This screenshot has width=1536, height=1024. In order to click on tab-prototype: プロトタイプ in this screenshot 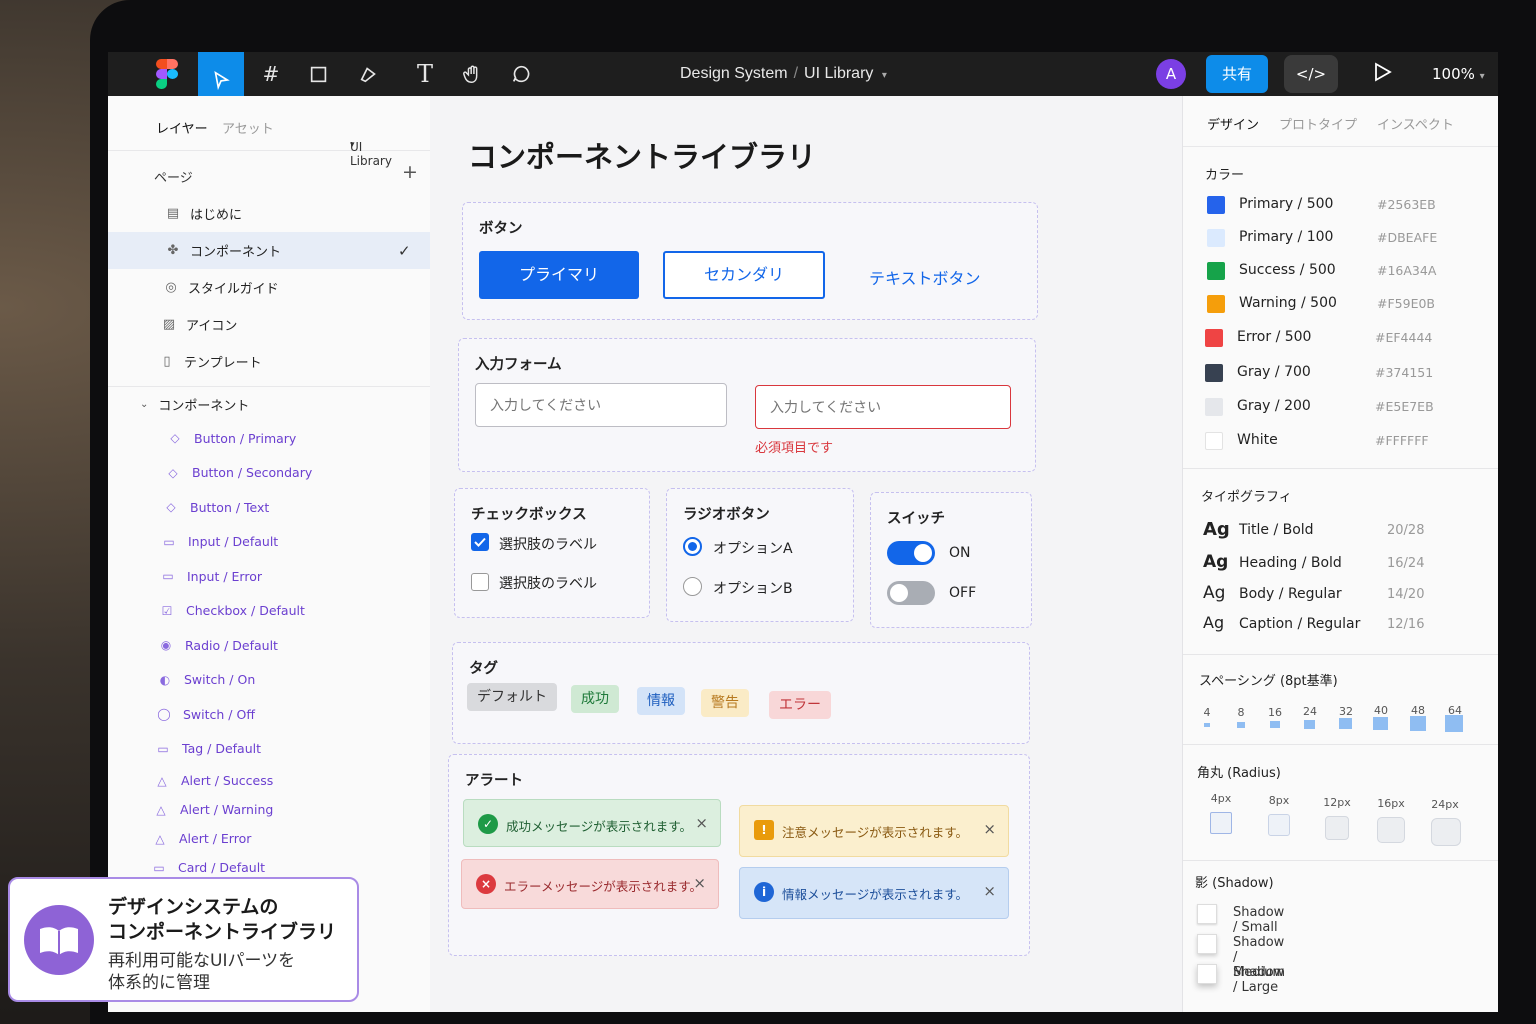, I will do `click(1318, 123)`.